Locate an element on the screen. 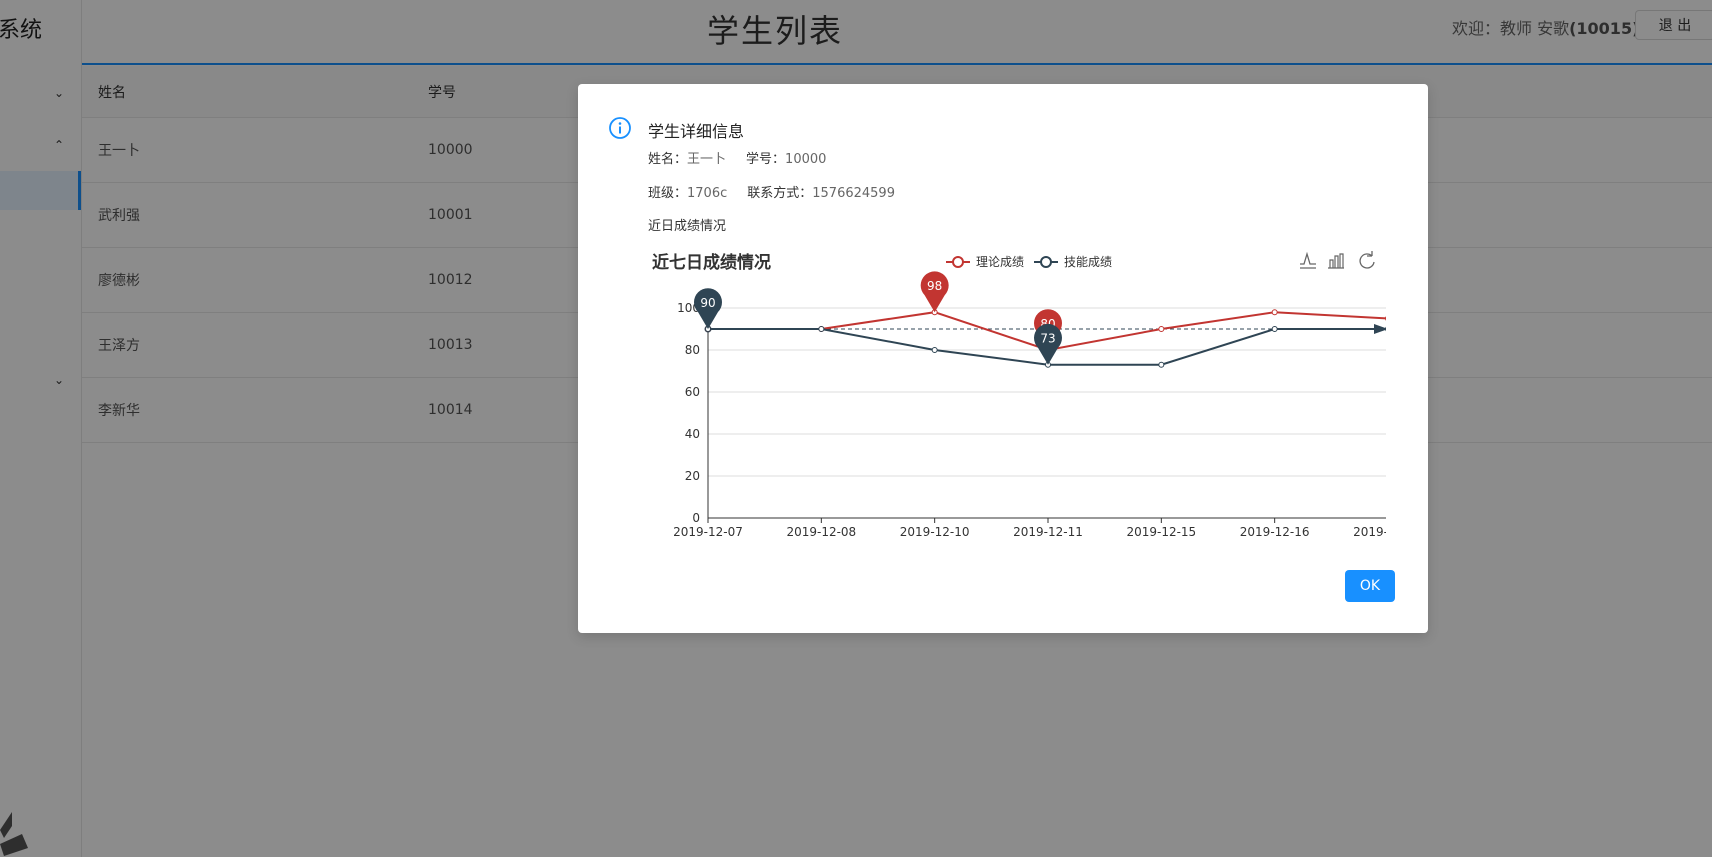 This screenshot has height=857, width=1712. section-label: 近日成绩情况 is located at coordinates (687, 226).